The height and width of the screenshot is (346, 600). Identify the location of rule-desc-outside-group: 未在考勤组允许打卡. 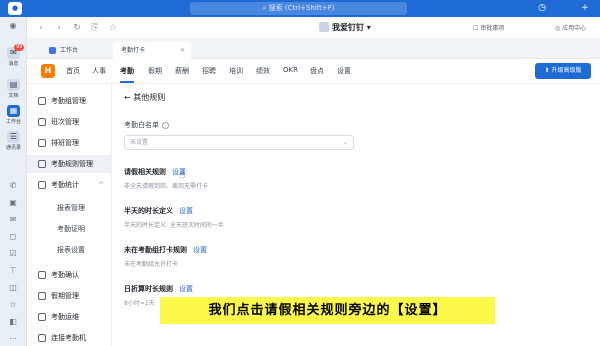
(151, 264).